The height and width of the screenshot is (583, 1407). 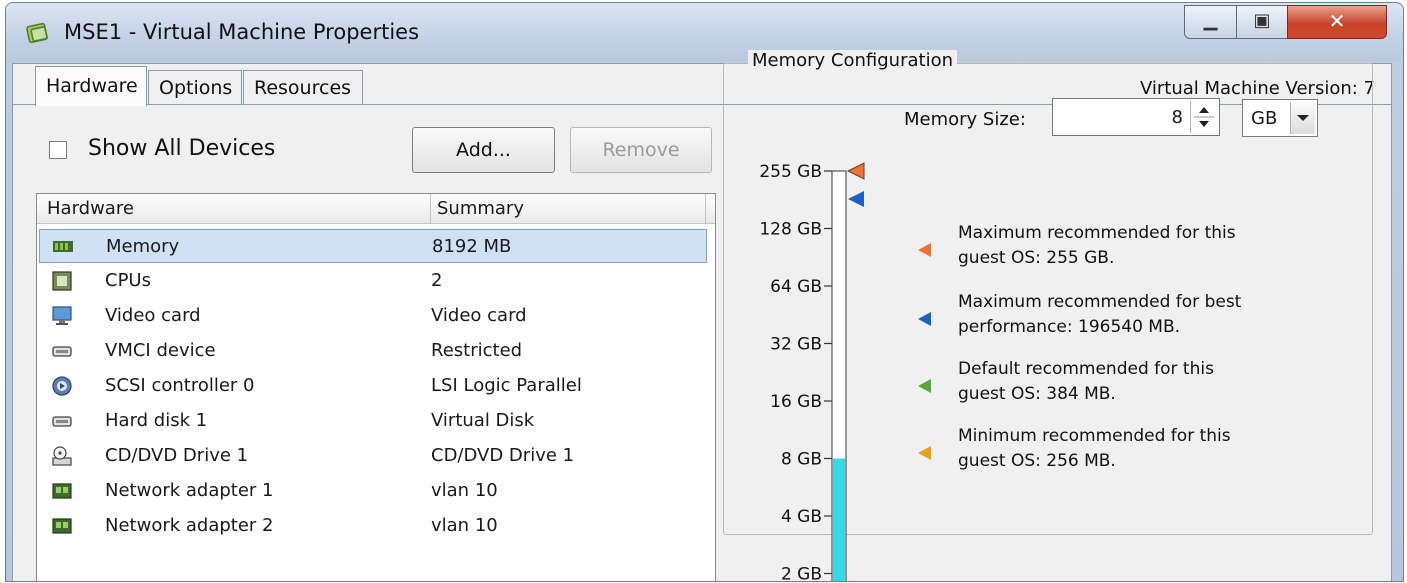 What do you see at coordinates (856, 199) in the screenshot?
I see `max-perf-marker` at bounding box center [856, 199].